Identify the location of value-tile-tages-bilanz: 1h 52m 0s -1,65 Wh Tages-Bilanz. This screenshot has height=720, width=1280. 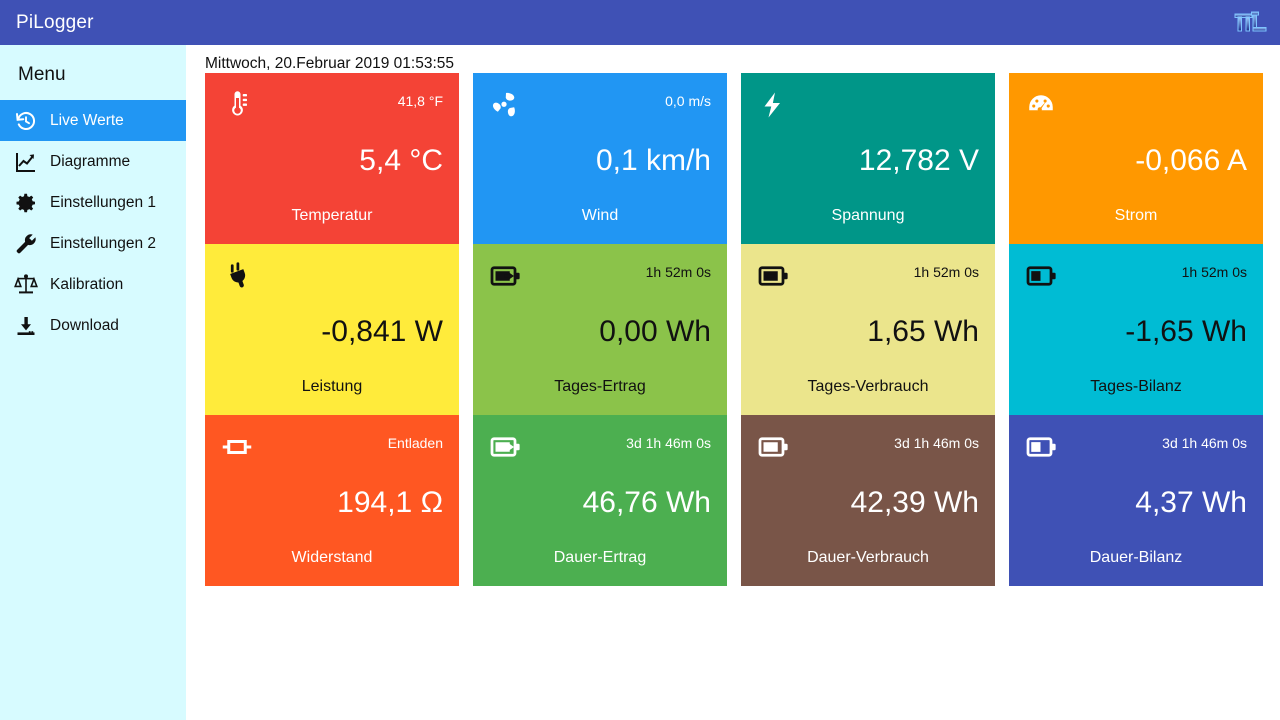
(1136, 329).